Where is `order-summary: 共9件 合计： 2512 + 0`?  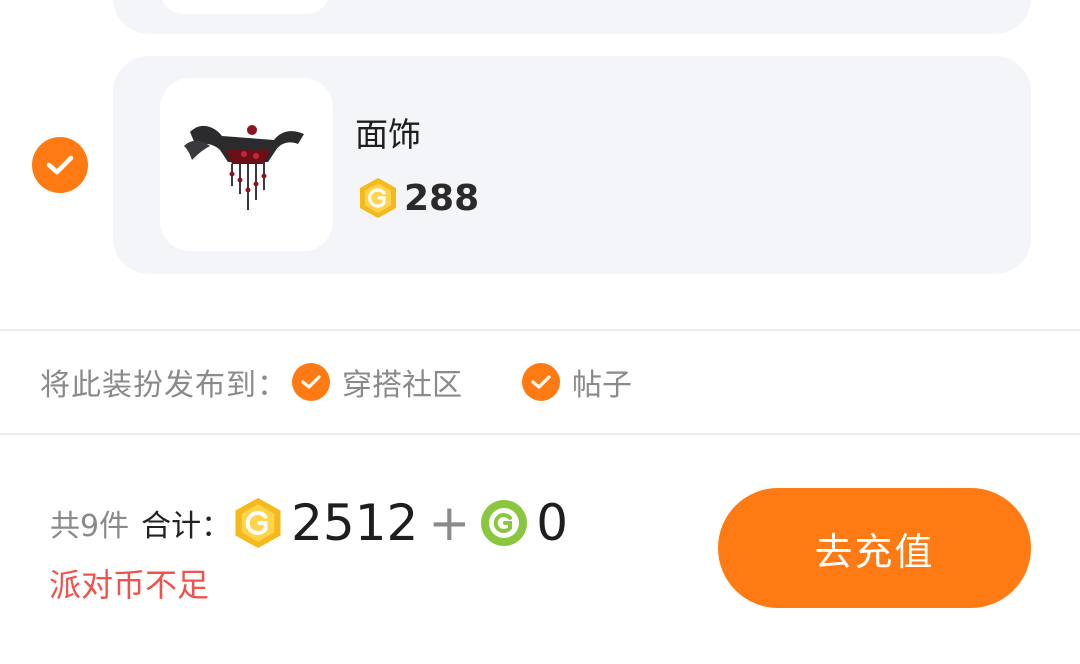 order-summary: 共9件 合计： 2512 + 0 is located at coordinates (309, 523).